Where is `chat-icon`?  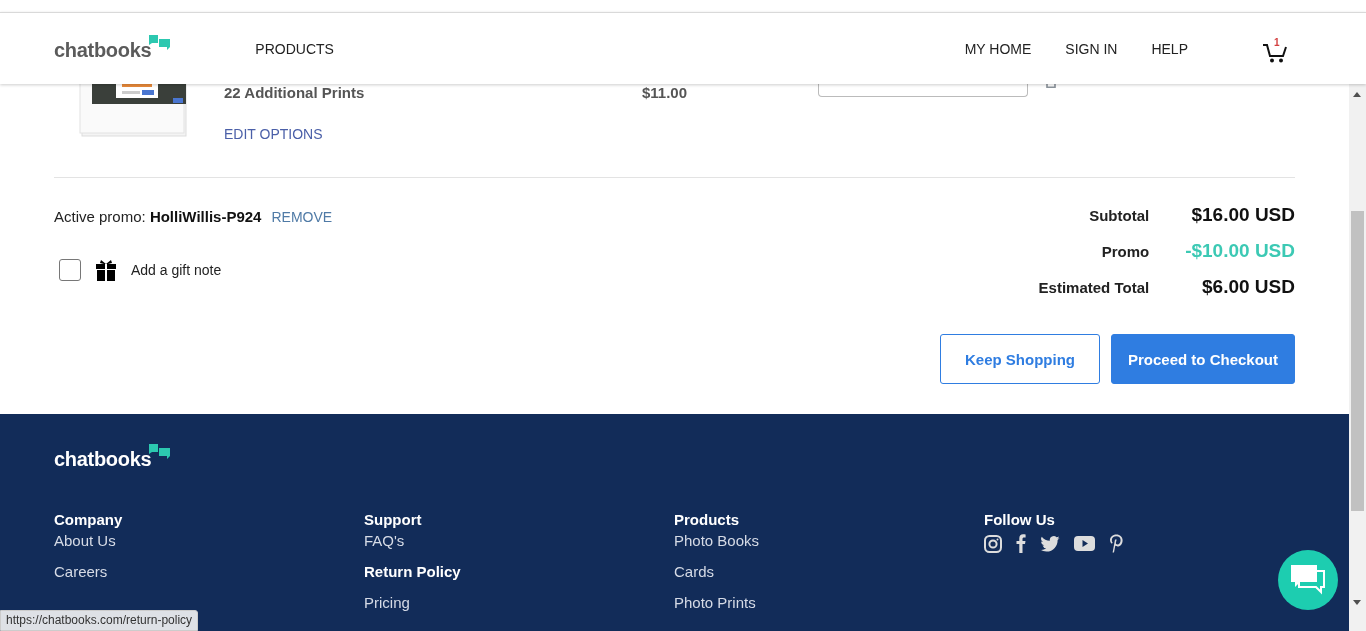
chat-icon is located at coordinates (1308, 580).